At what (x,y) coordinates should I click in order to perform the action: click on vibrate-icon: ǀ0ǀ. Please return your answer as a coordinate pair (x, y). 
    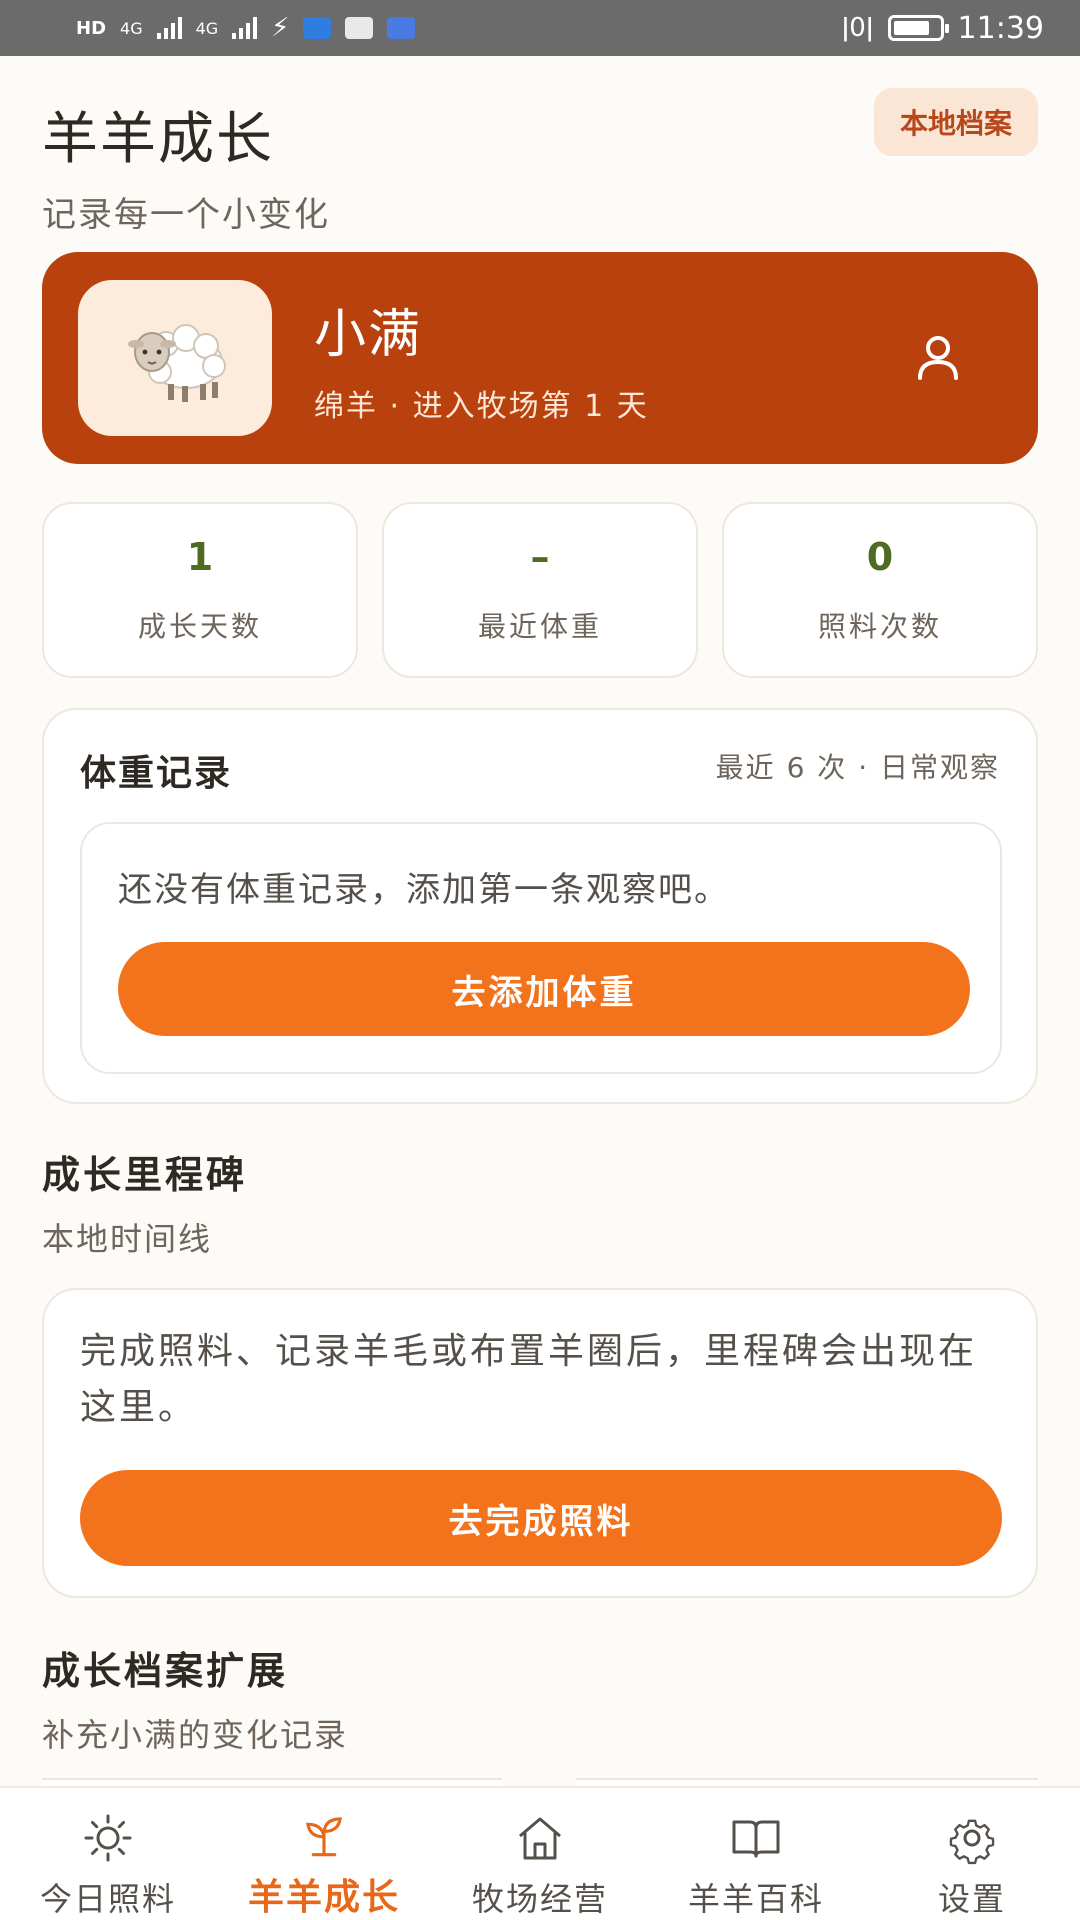
    Looking at the image, I should click on (857, 28).